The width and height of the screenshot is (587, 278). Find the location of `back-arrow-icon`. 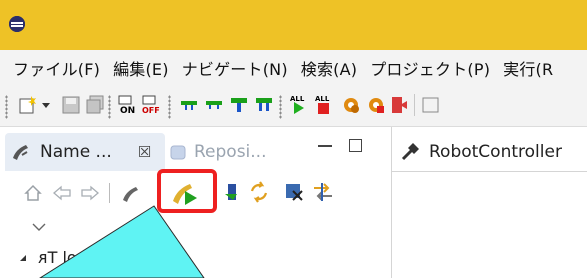

back-arrow-icon is located at coordinates (62, 193).